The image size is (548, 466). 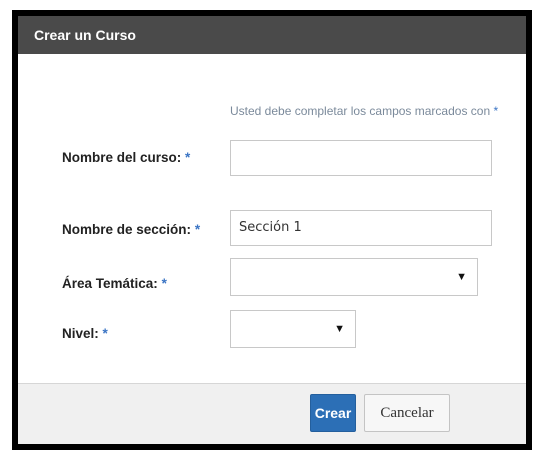 What do you see at coordinates (272, 413) in the screenshot?
I see `dialog-footer: Crear Cancelar` at bounding box center [272, 413].